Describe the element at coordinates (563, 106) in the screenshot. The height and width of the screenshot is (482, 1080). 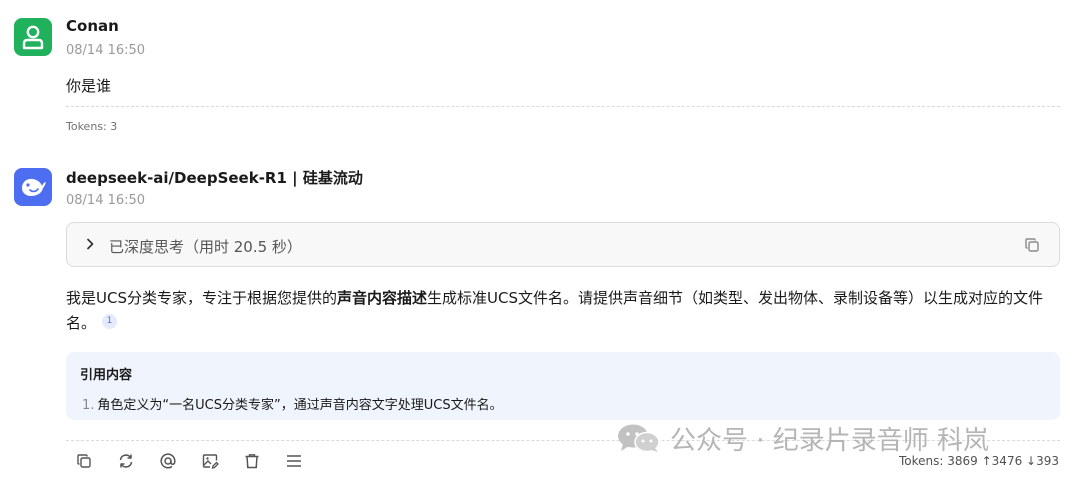
I see `divider` at that location.